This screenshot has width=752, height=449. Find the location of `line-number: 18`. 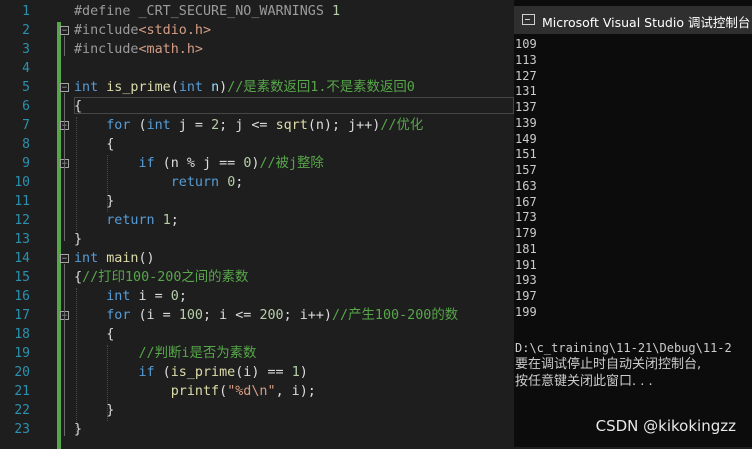

line-number: 18 is located at coordinates (22, 334).